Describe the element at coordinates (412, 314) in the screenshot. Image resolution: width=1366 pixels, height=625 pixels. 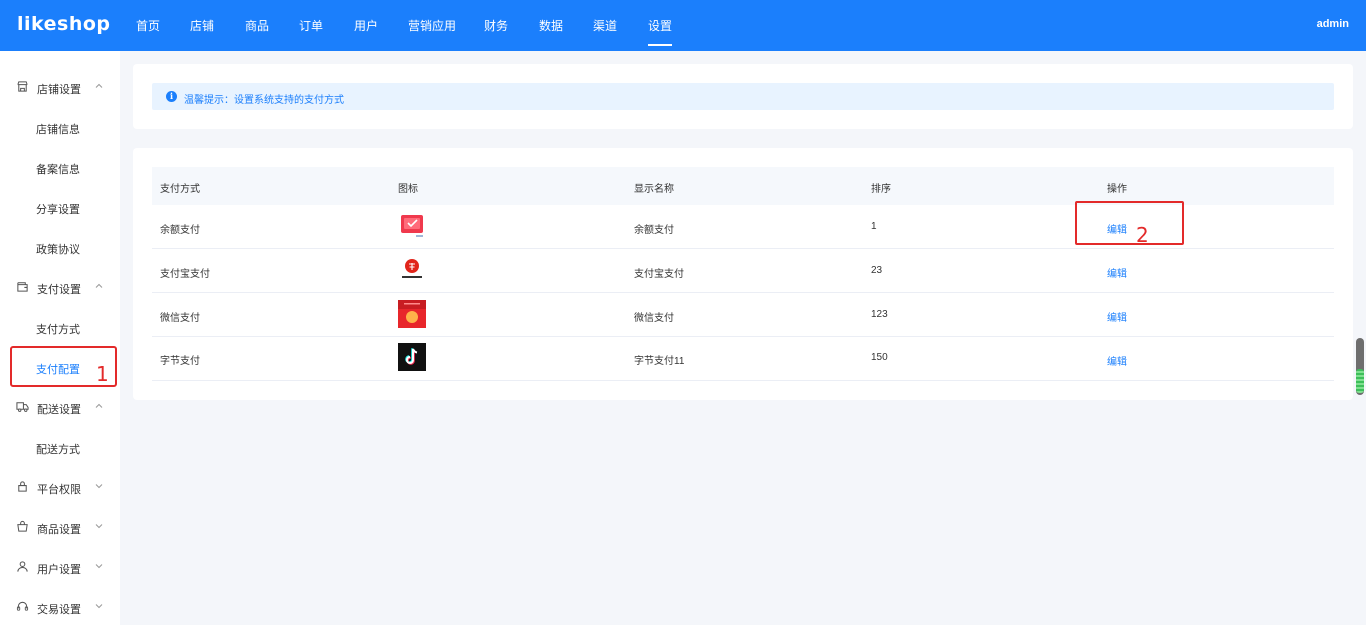
I see `wechat-pay-icon` at that location.